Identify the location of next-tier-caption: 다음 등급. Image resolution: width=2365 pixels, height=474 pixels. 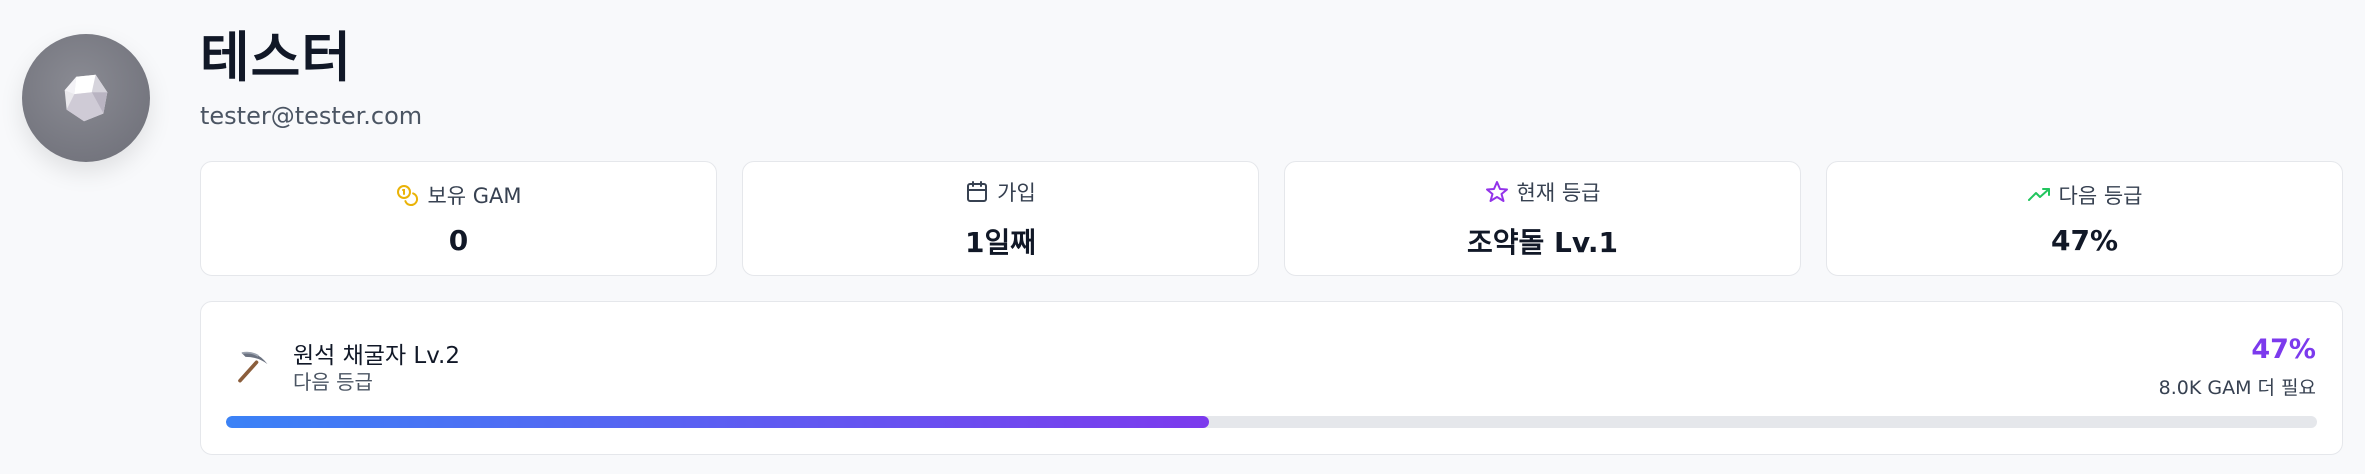
(333, 382).